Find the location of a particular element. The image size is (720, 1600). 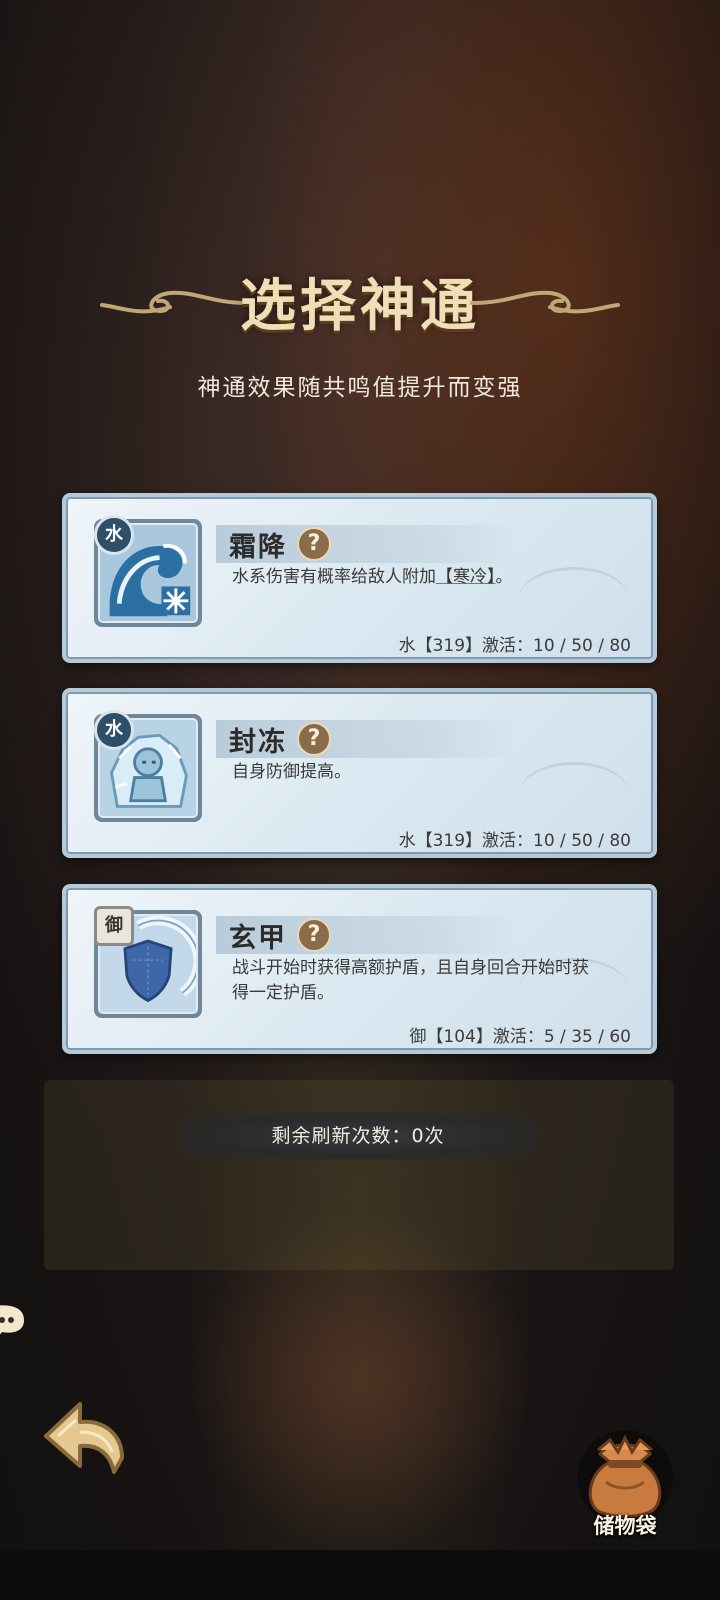

description-text: 水系伤害有概率给敌人附加 is located at coordinates (334, 577).